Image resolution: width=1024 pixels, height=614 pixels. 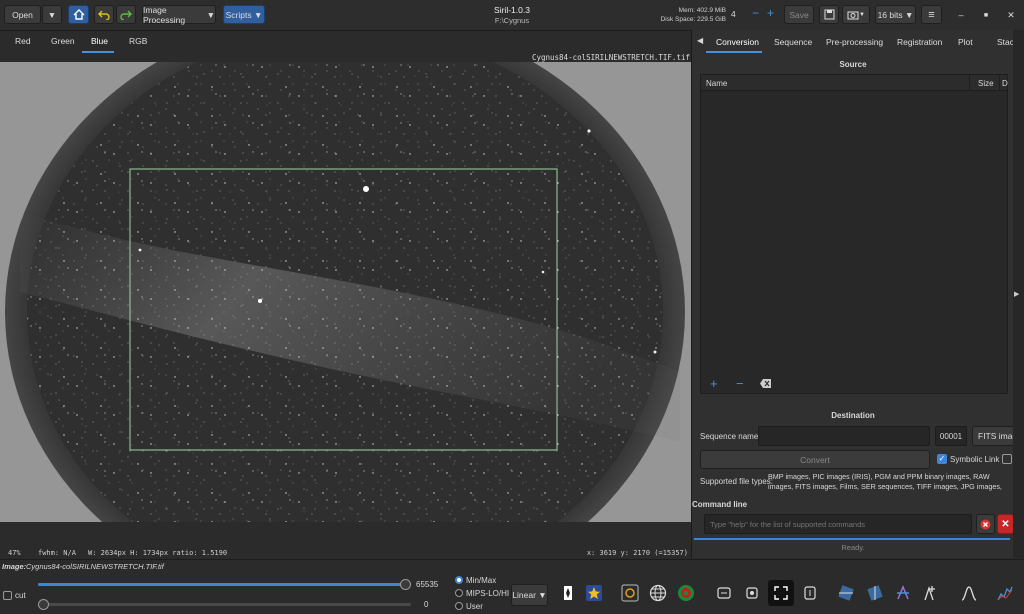 I want to click on stretch-dropdown: Linear ▼, so click(x=529, y=595).